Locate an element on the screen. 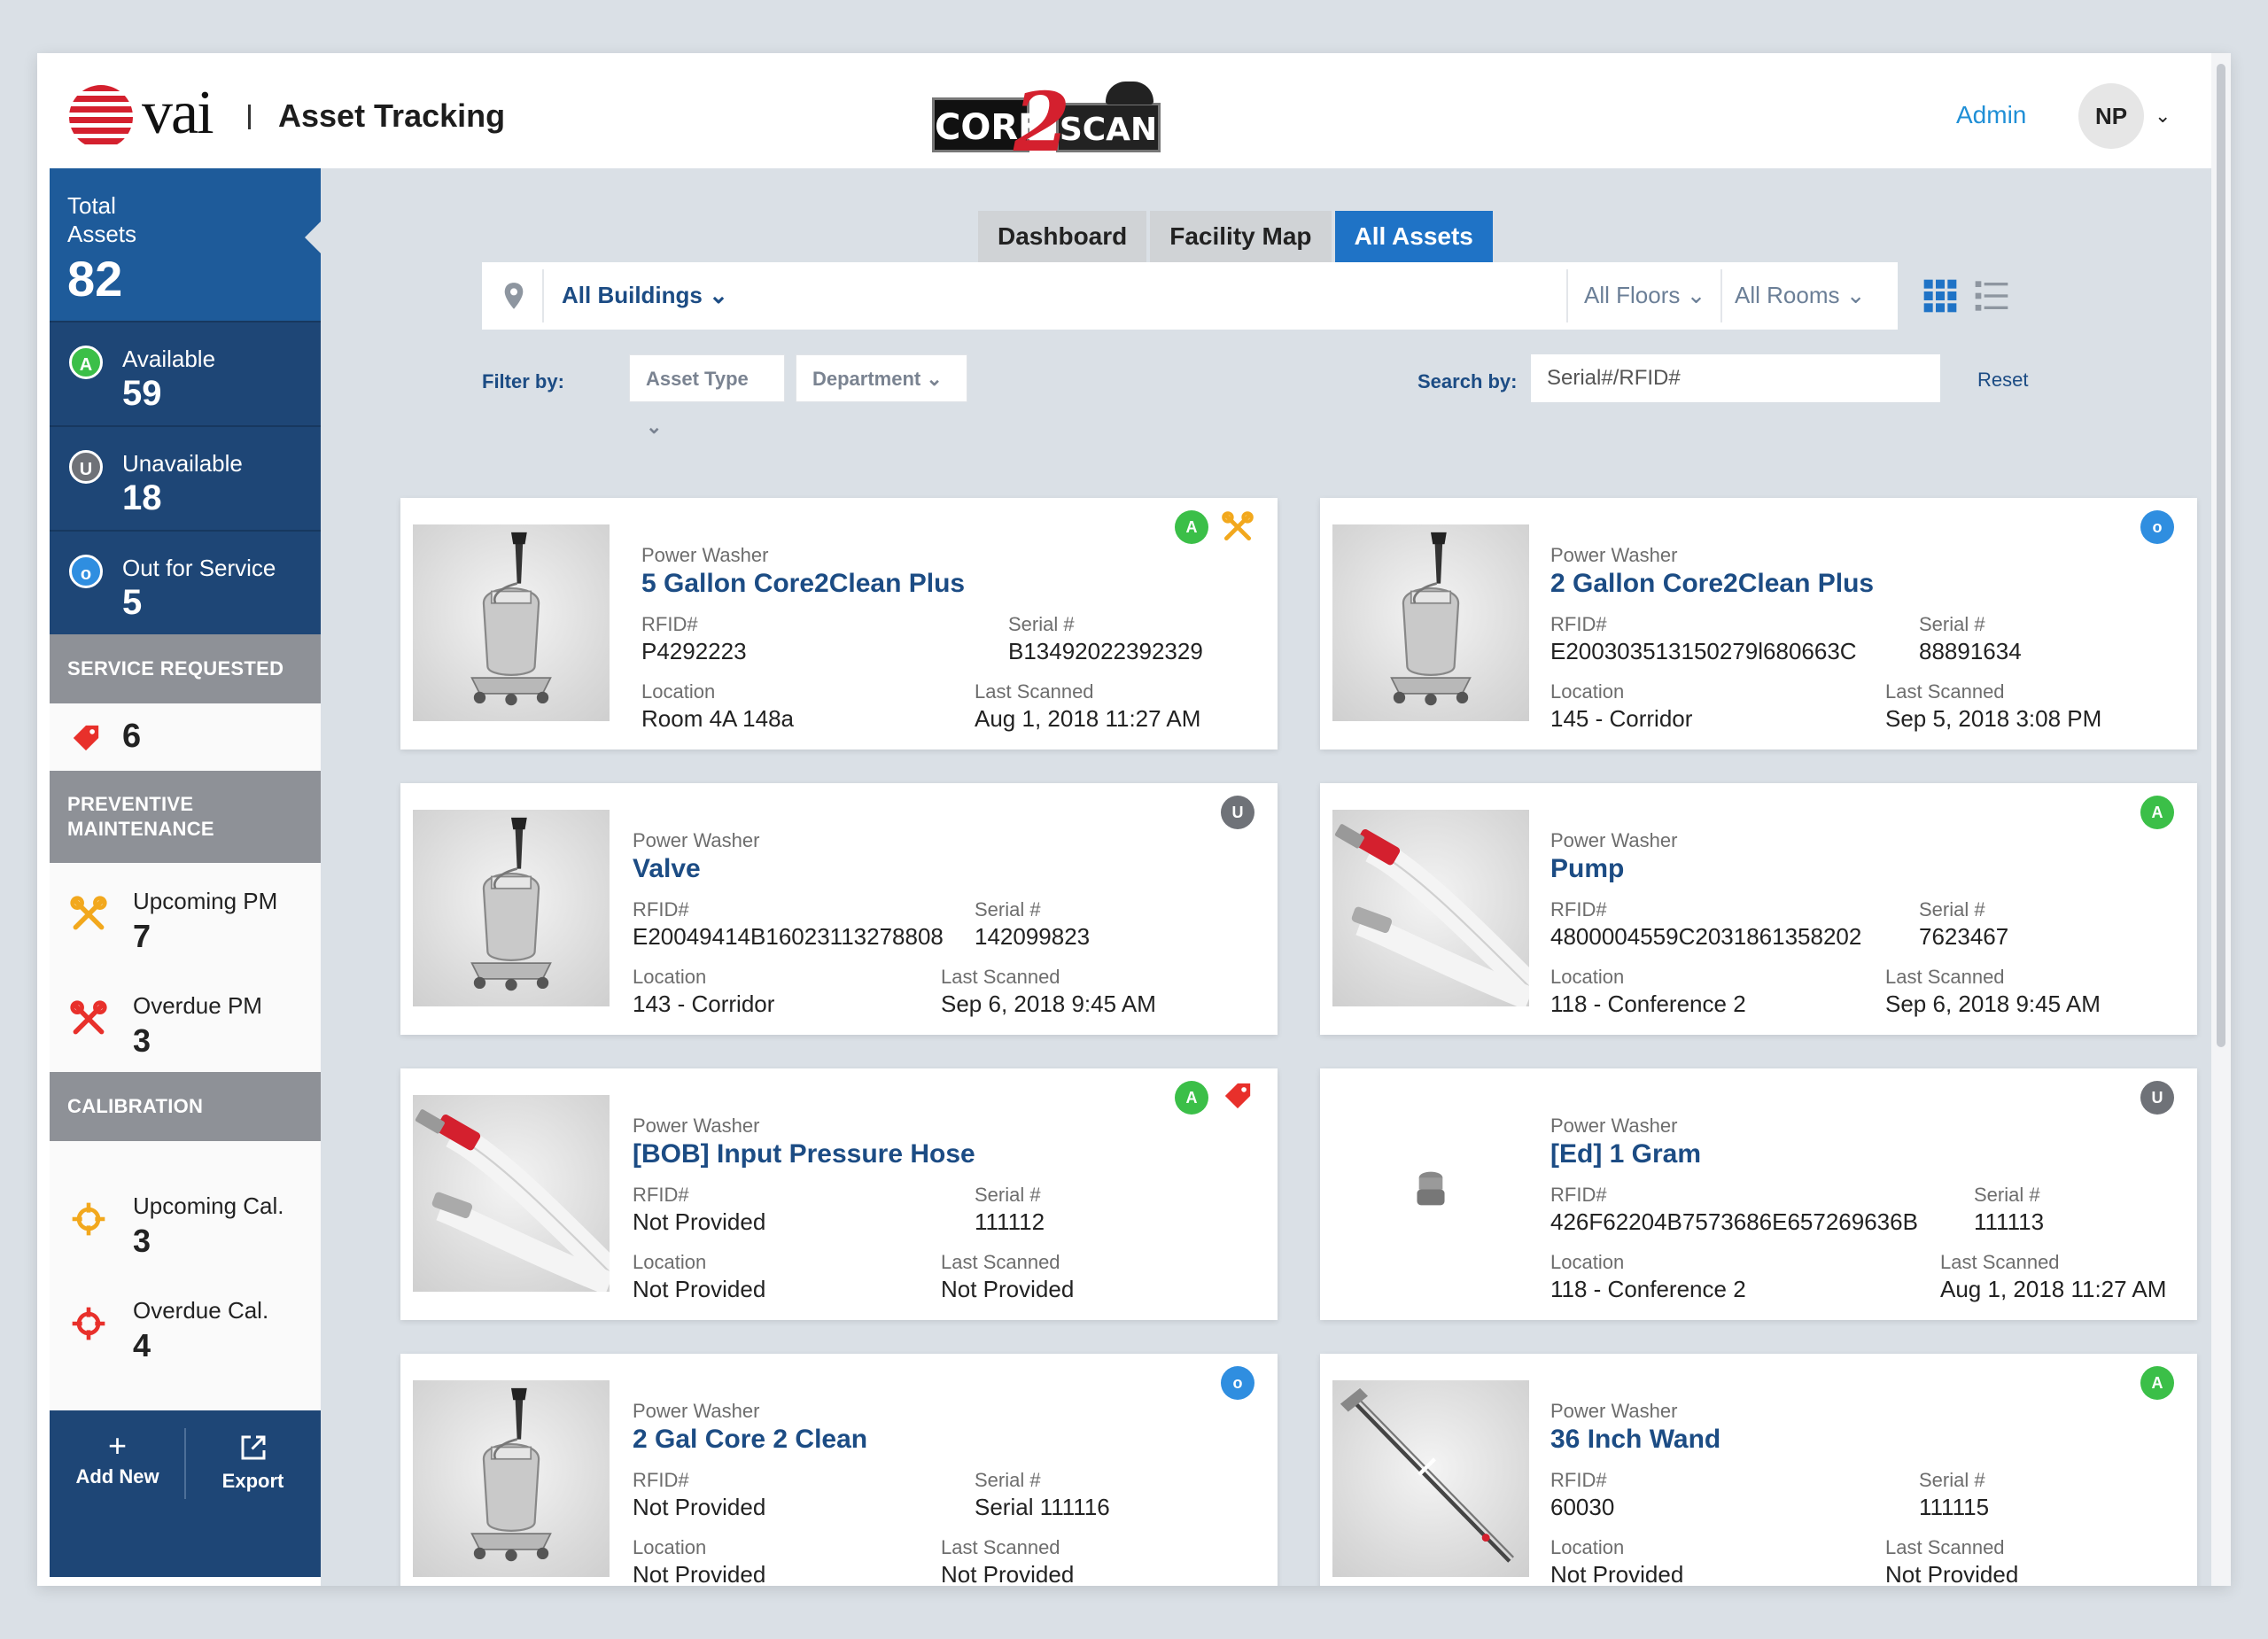  asset-name: Pump is located at coordinates (1587, 869).